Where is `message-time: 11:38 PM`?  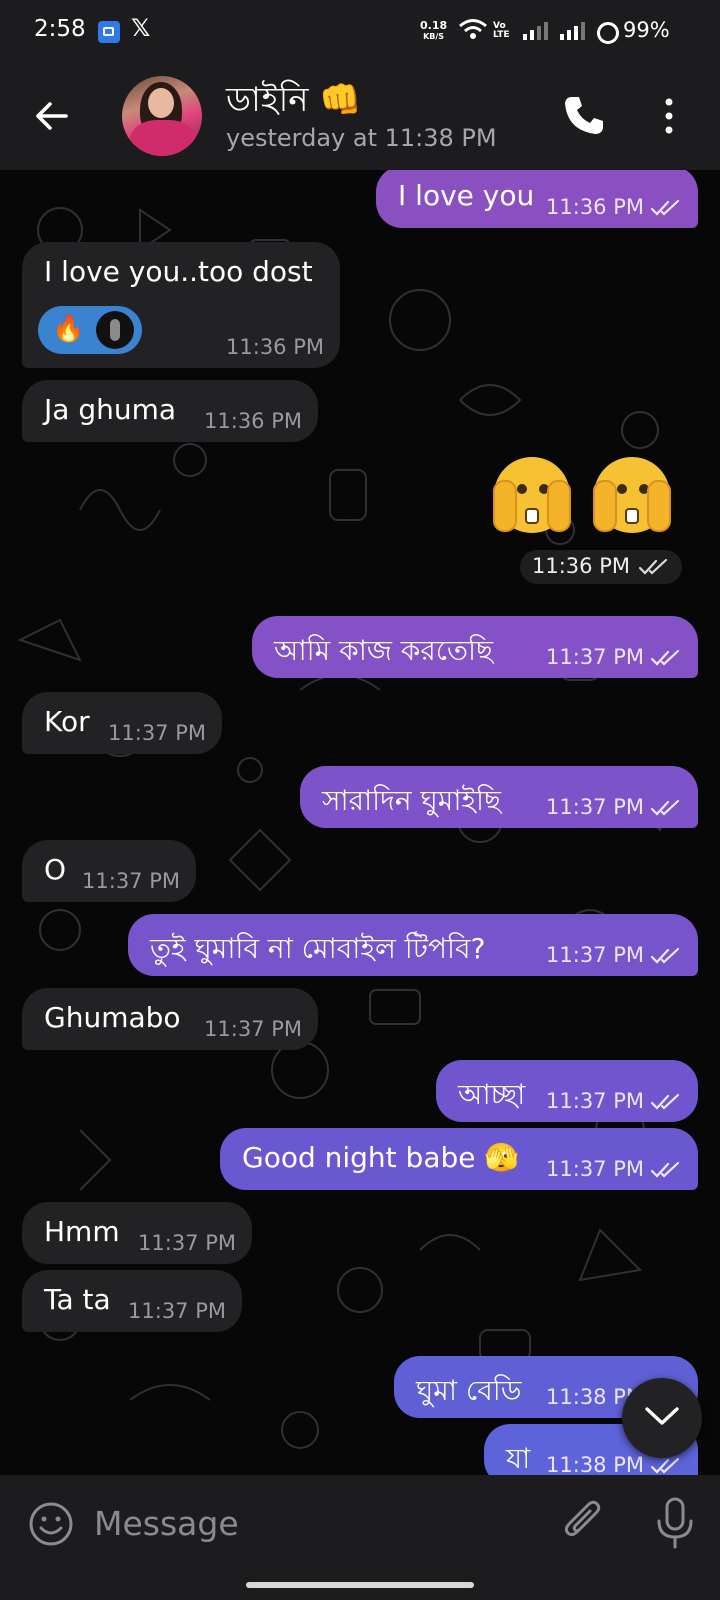 message-time: 11:38 PM is located at coordinates (595, 1464).